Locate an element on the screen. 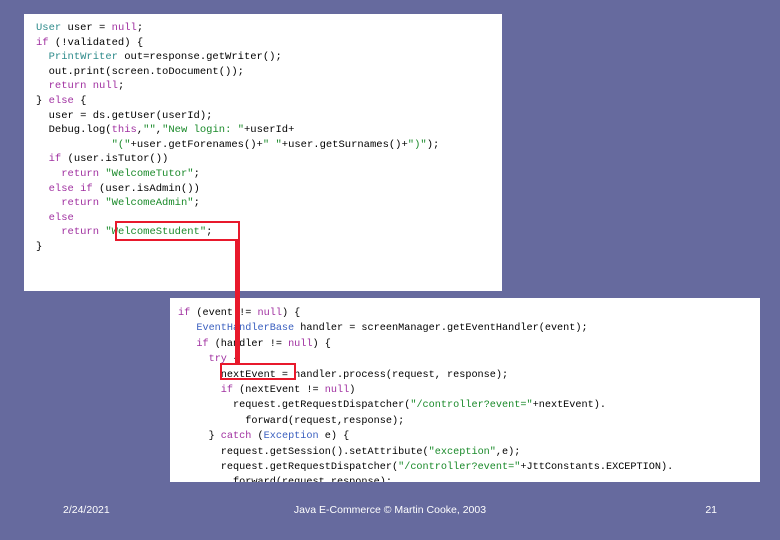 This screenshot has height=540, width=780. code-line: out.print(screen.toDocument()); is located at coordinates (266, 72).